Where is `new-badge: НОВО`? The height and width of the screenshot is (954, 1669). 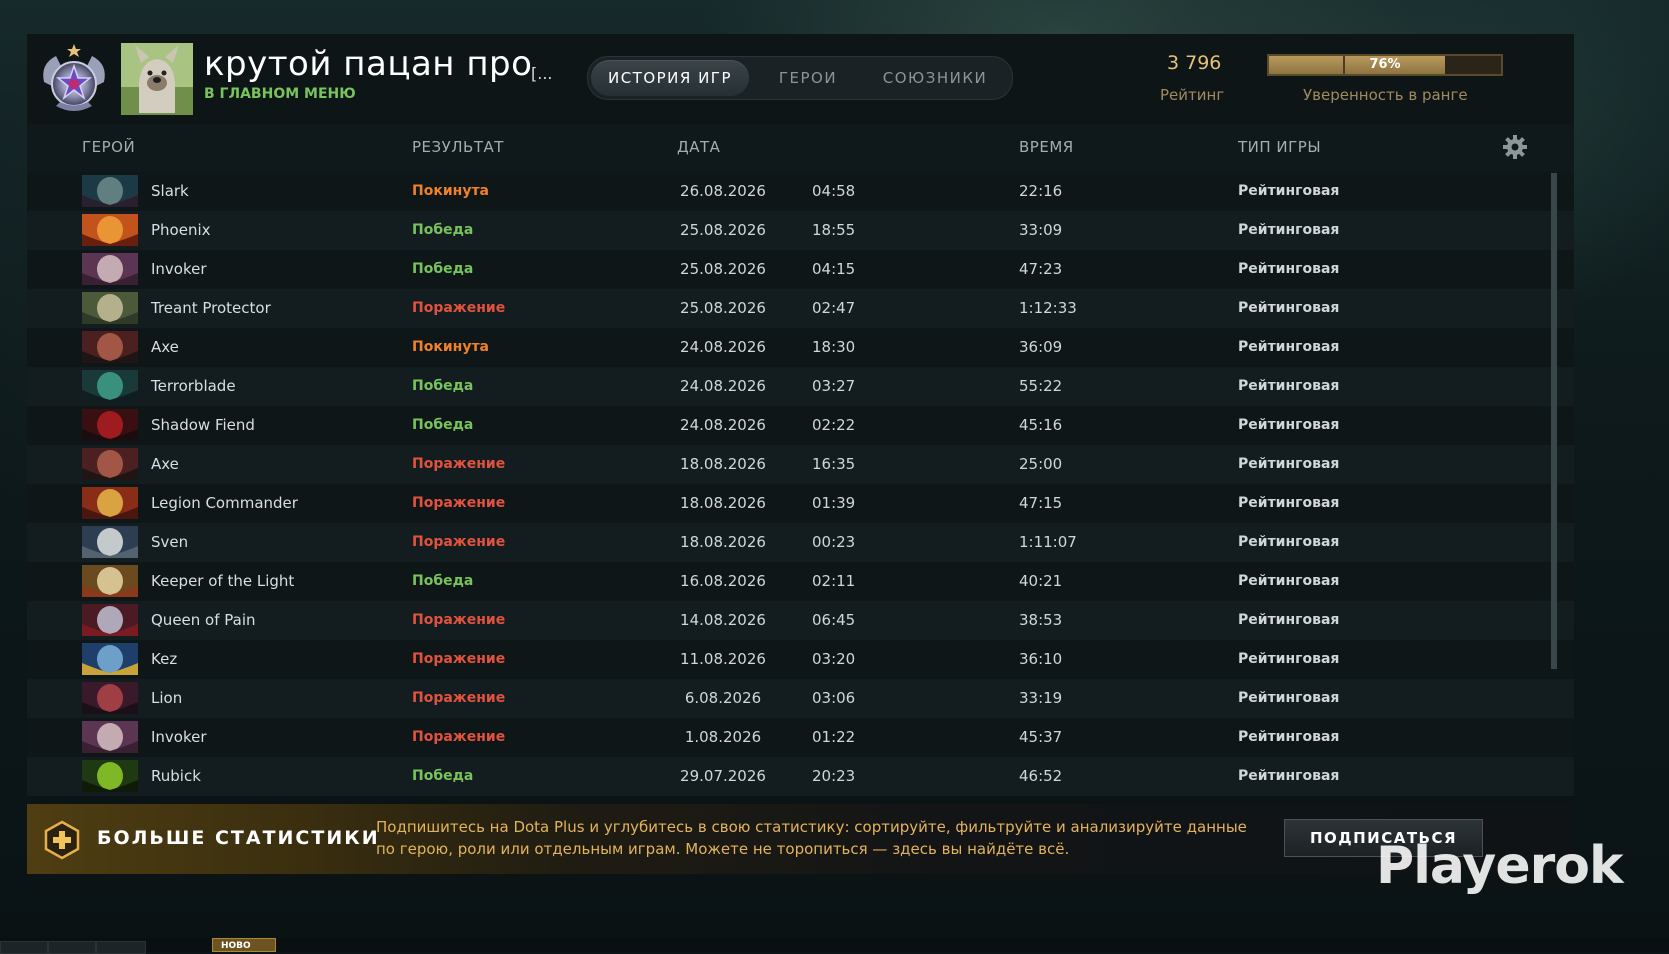
new-badge: НОВО is located at coordinates (244, 945).